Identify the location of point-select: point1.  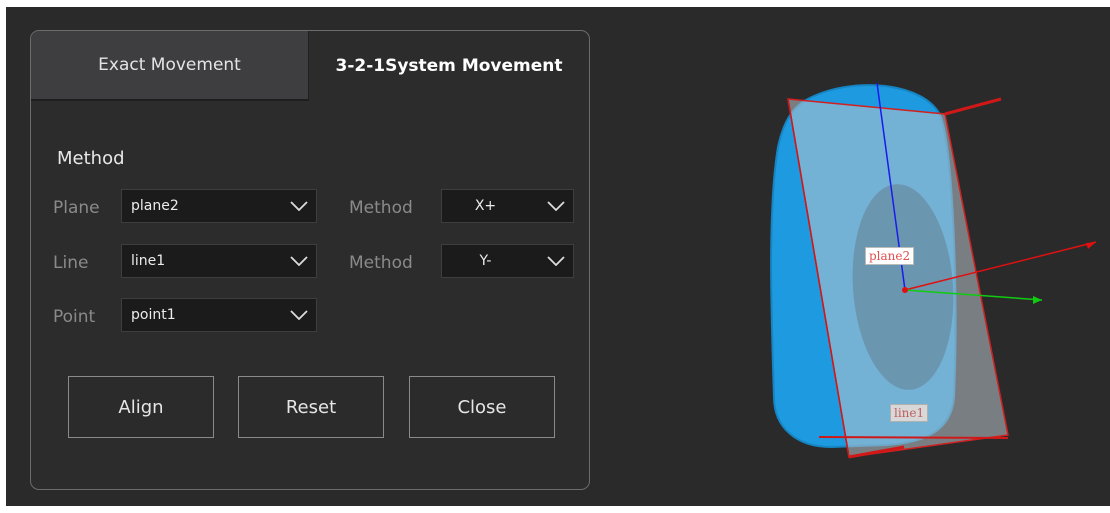
(219, 315).